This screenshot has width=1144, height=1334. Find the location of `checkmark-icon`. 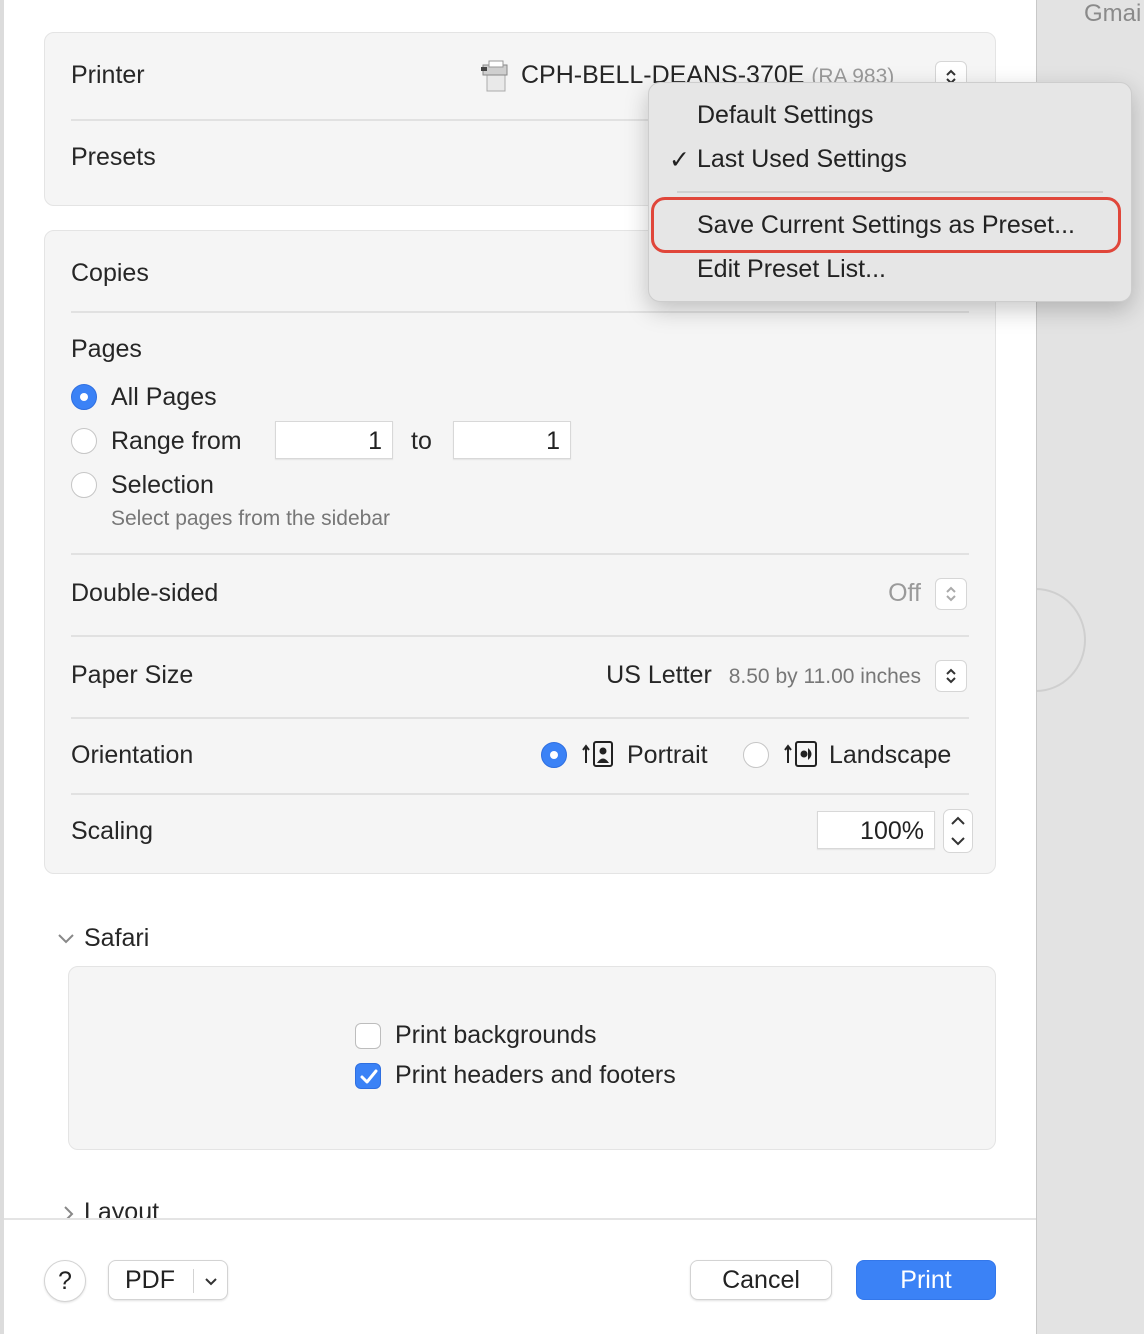

checkmark-icon is located at coordinates (369, 1076).